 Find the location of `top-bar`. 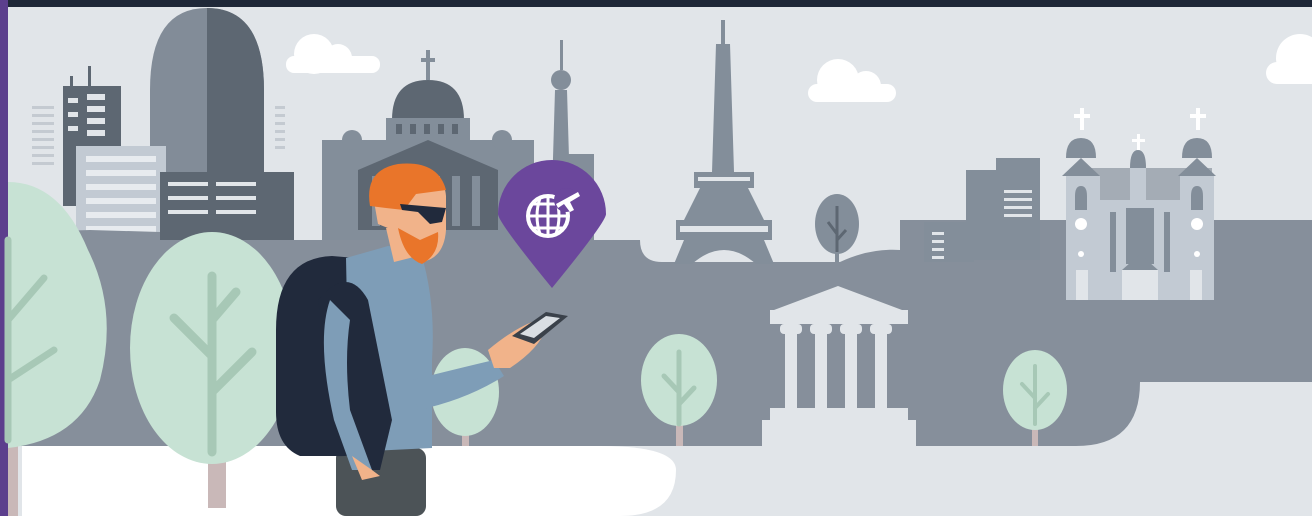

top-bar is located at coordinates (656, 3).